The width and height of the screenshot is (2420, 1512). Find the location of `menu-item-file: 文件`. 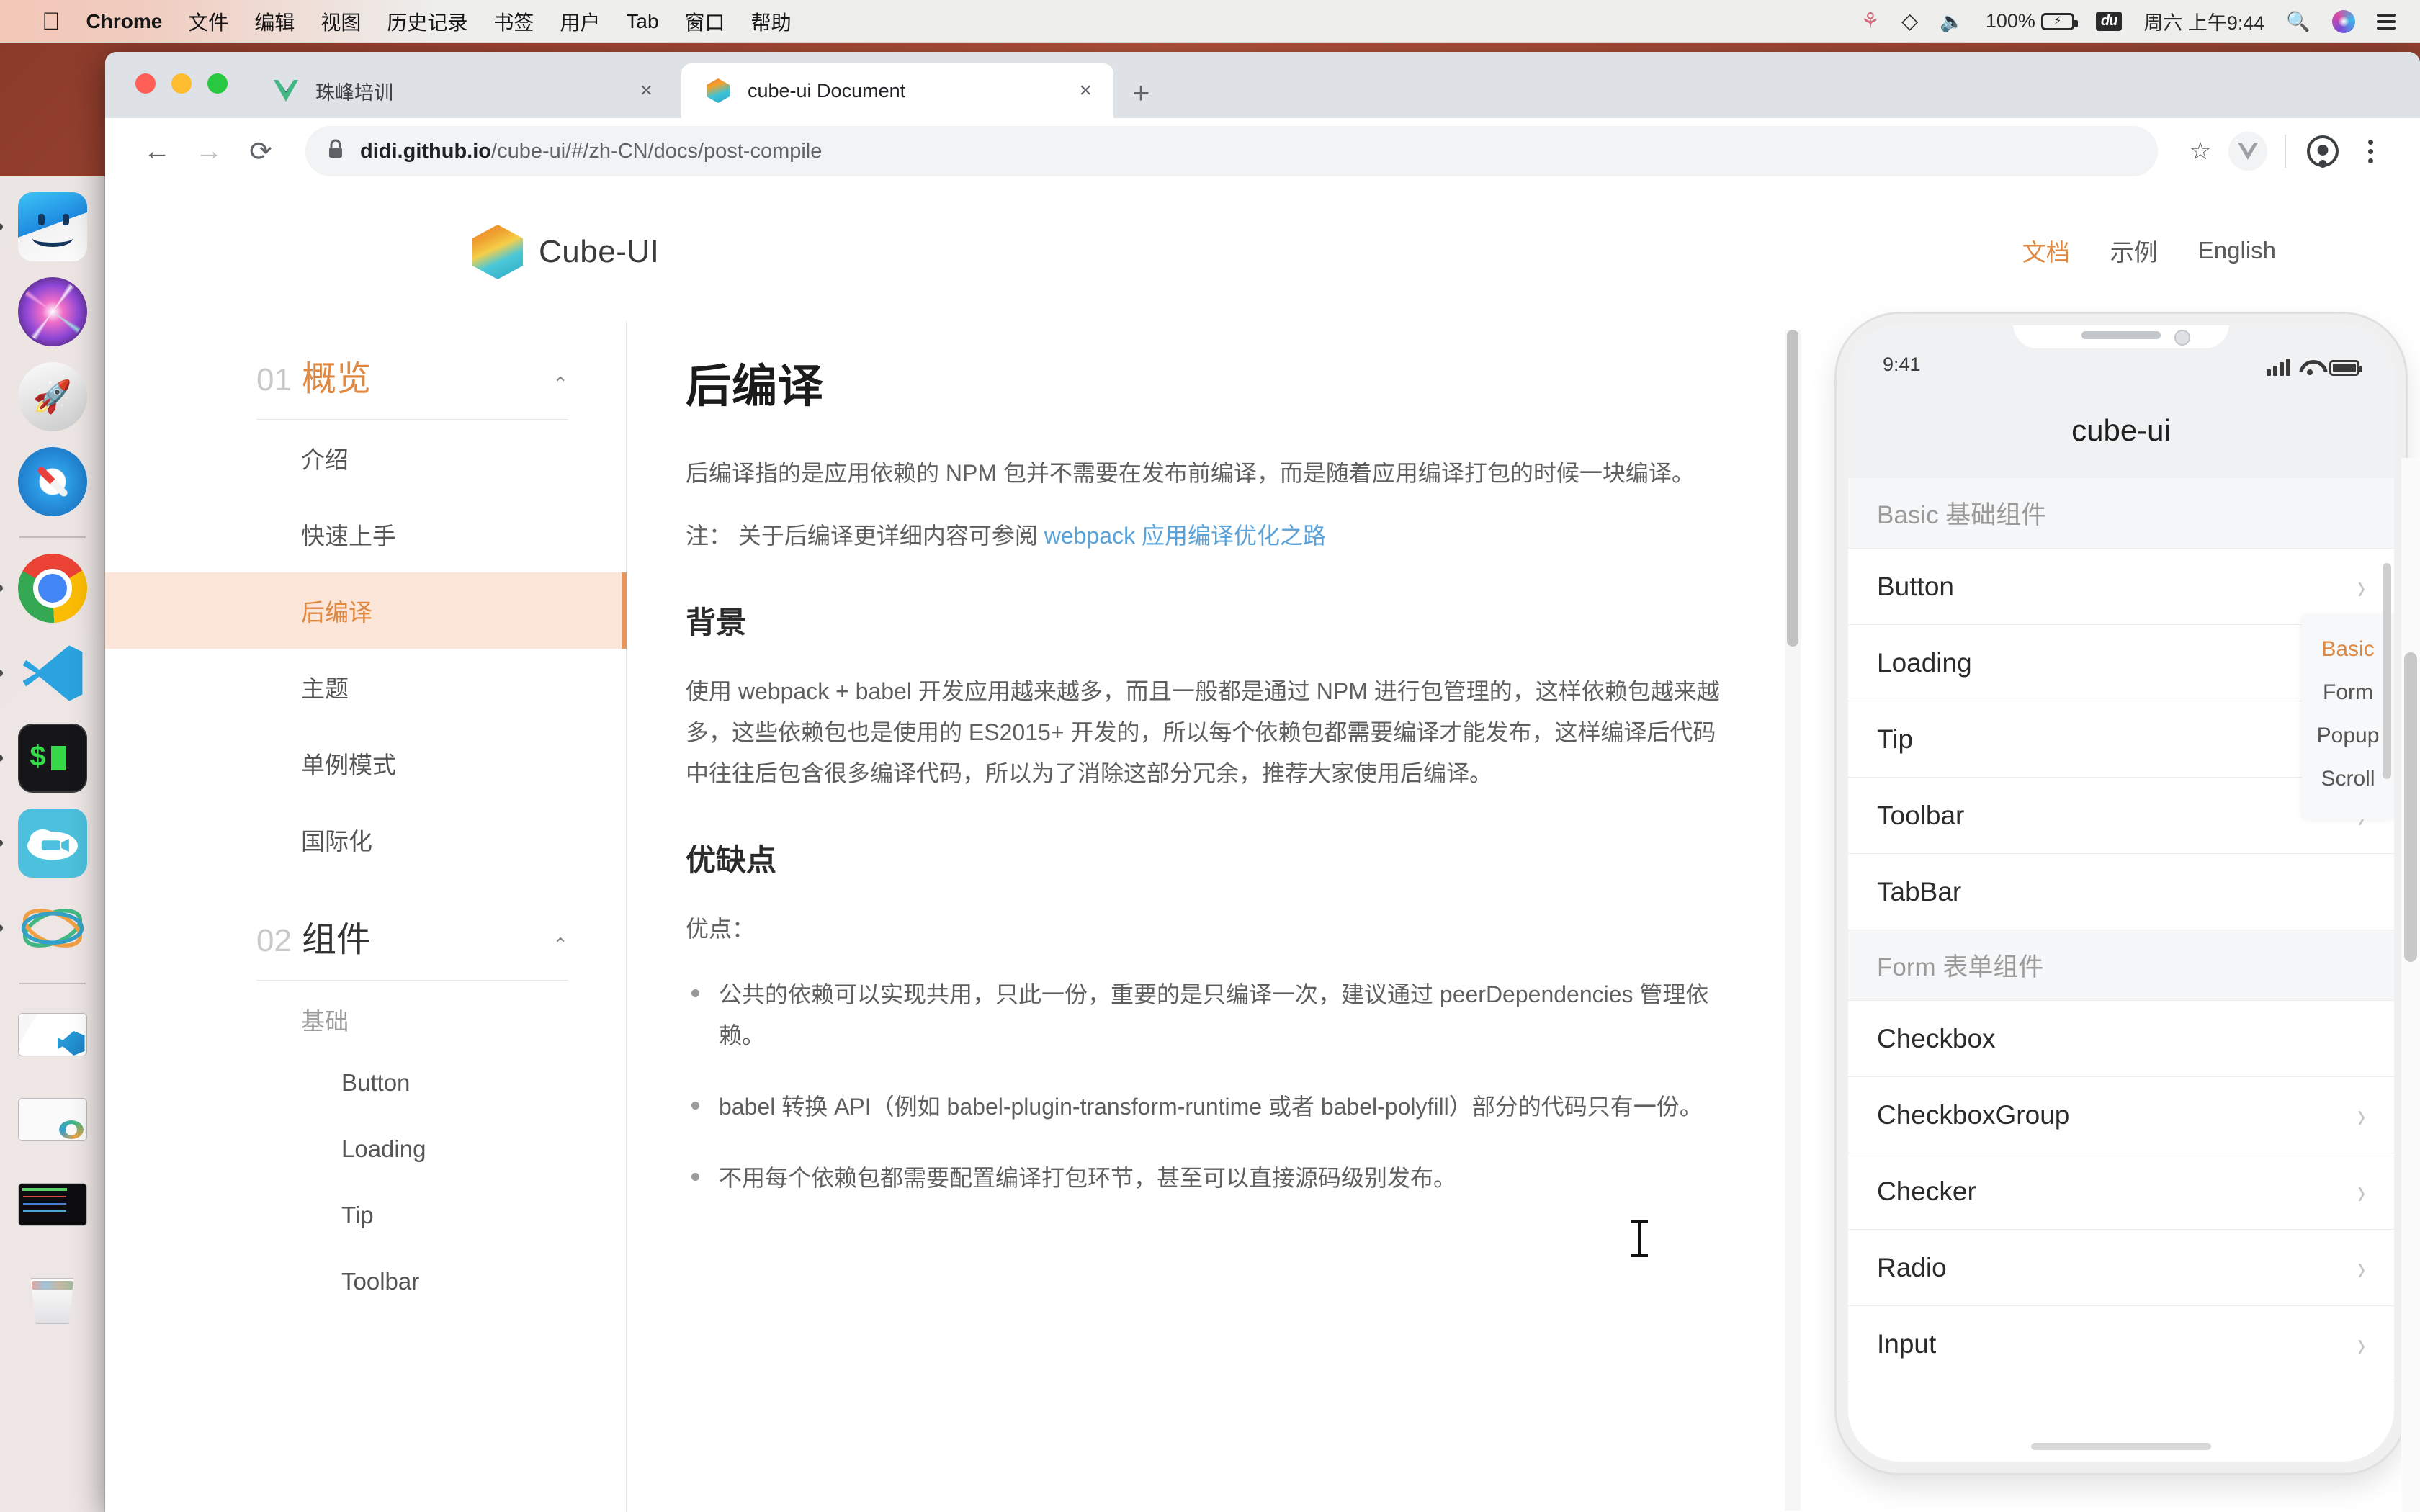

menu-item-file: 文件 is located at coordinates (208, 21).